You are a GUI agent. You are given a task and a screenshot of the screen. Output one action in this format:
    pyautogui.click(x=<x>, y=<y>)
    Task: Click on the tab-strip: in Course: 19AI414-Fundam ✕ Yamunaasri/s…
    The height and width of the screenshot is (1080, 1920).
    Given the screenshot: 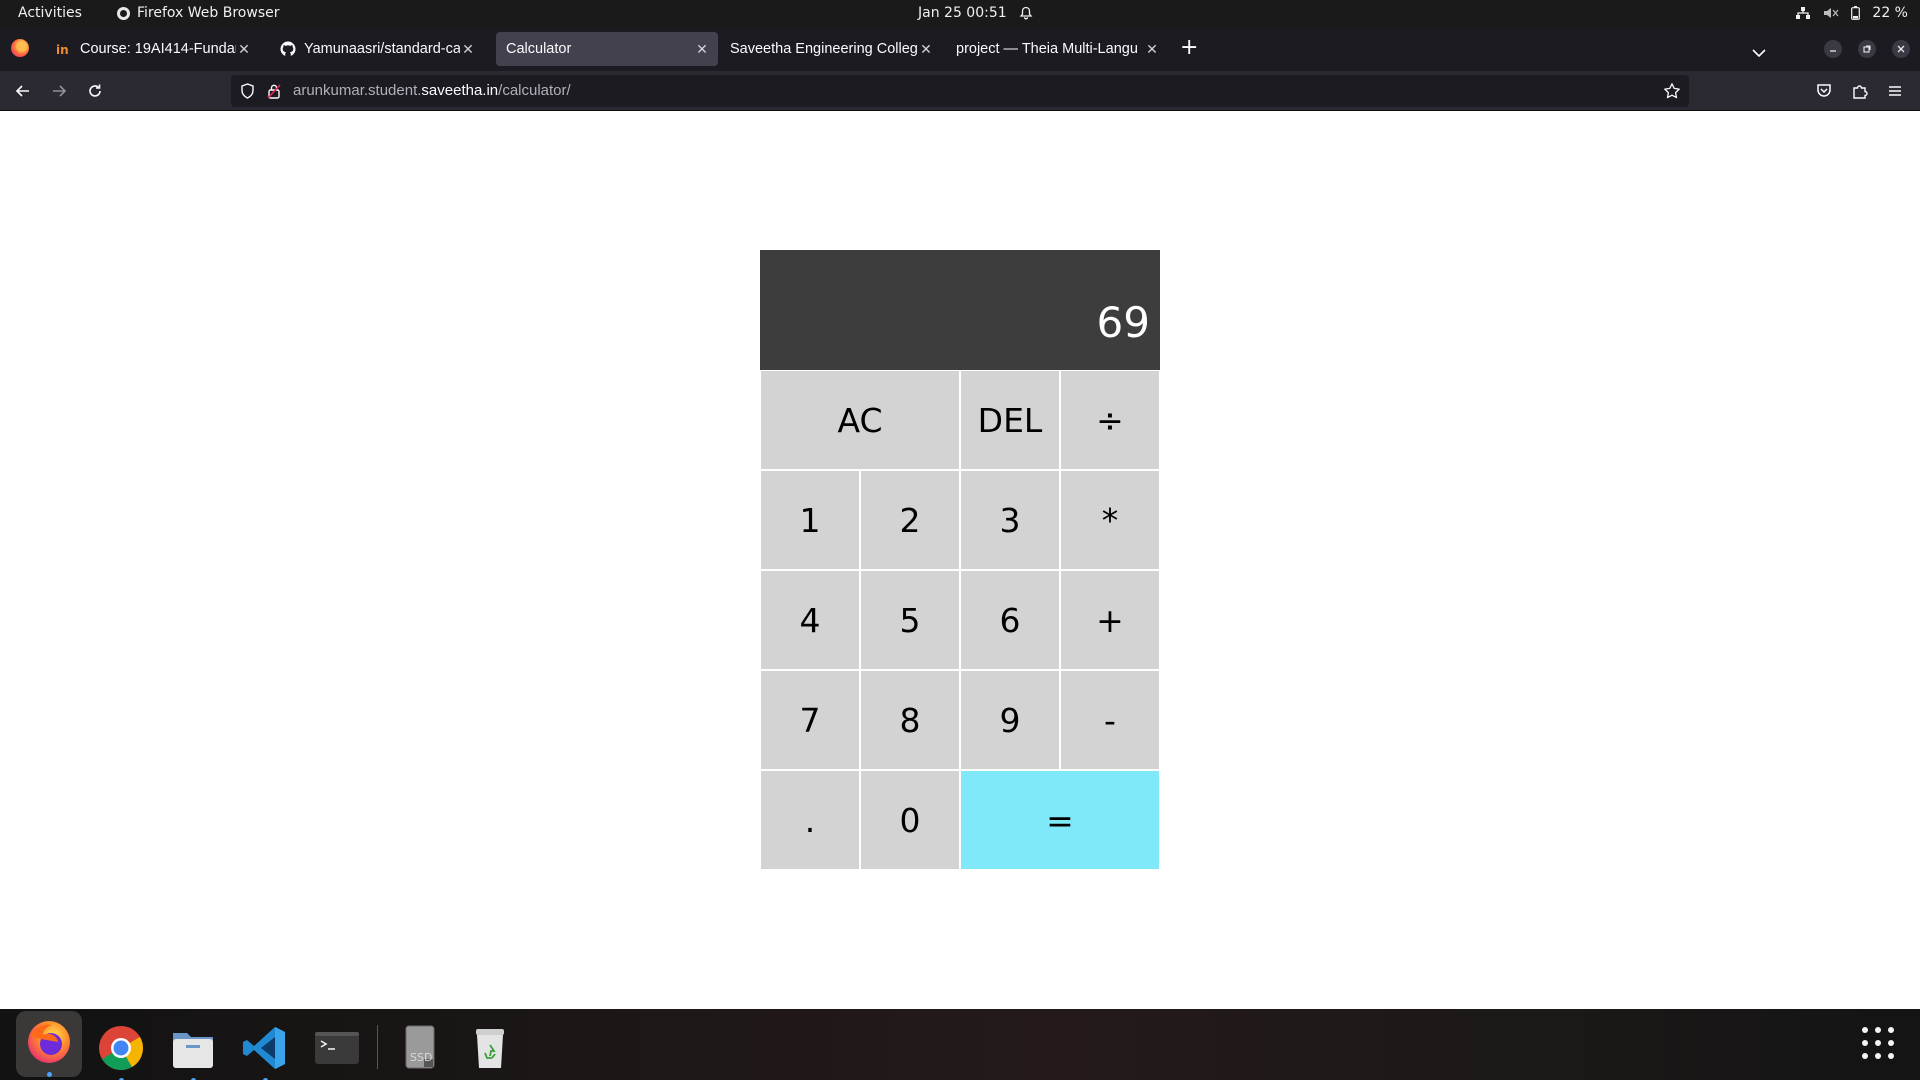 What is the action you would take?
    pyautogui.click(x=960, y=49)
    